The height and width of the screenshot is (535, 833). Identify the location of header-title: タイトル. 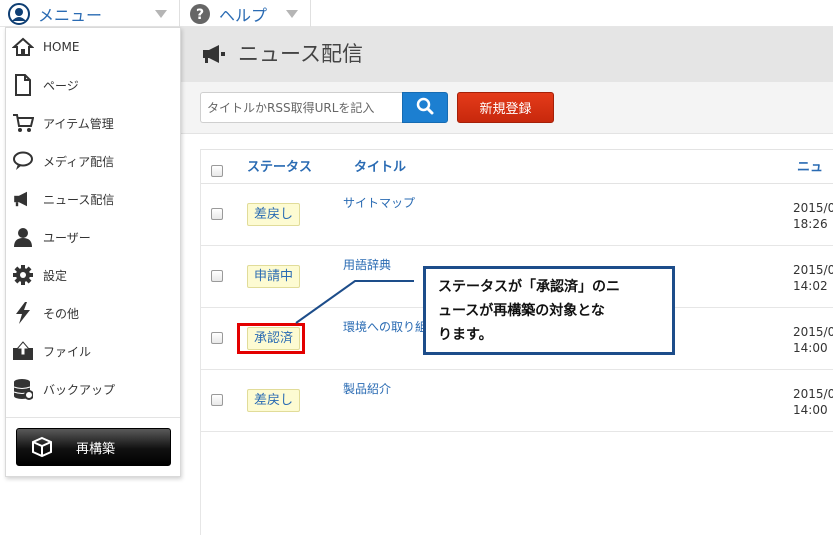
(380, 167).